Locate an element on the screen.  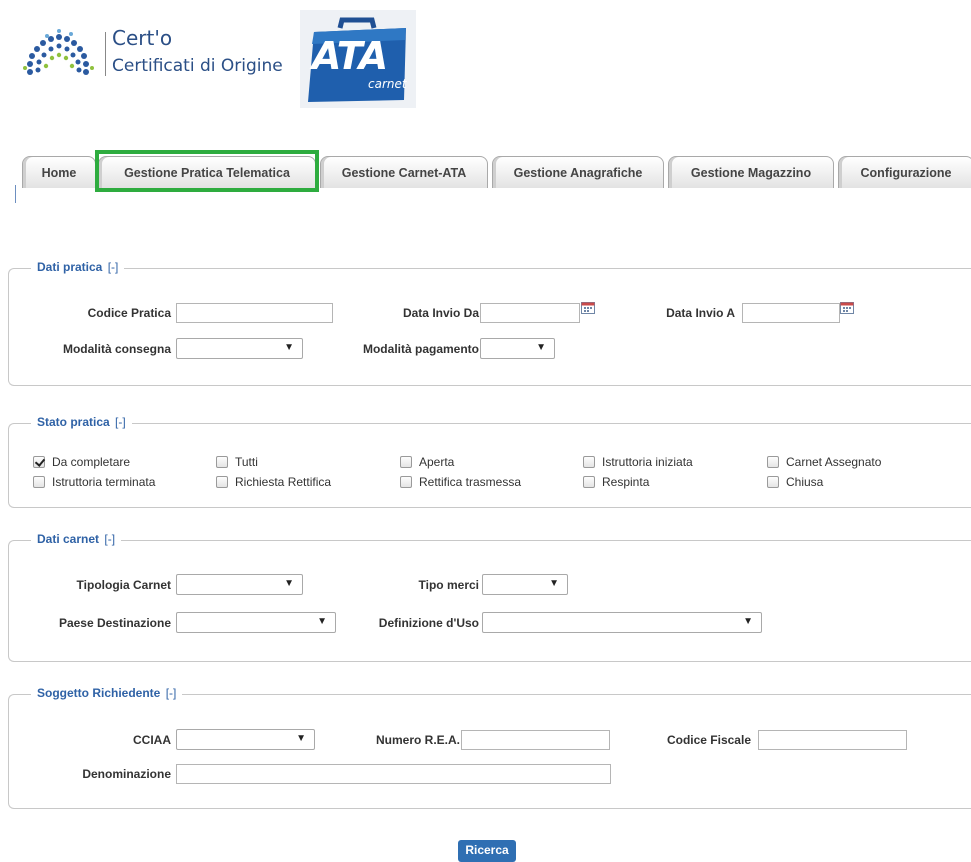
tab-label: Gestione Carnet-ATA is located at coordinates (404, 173).